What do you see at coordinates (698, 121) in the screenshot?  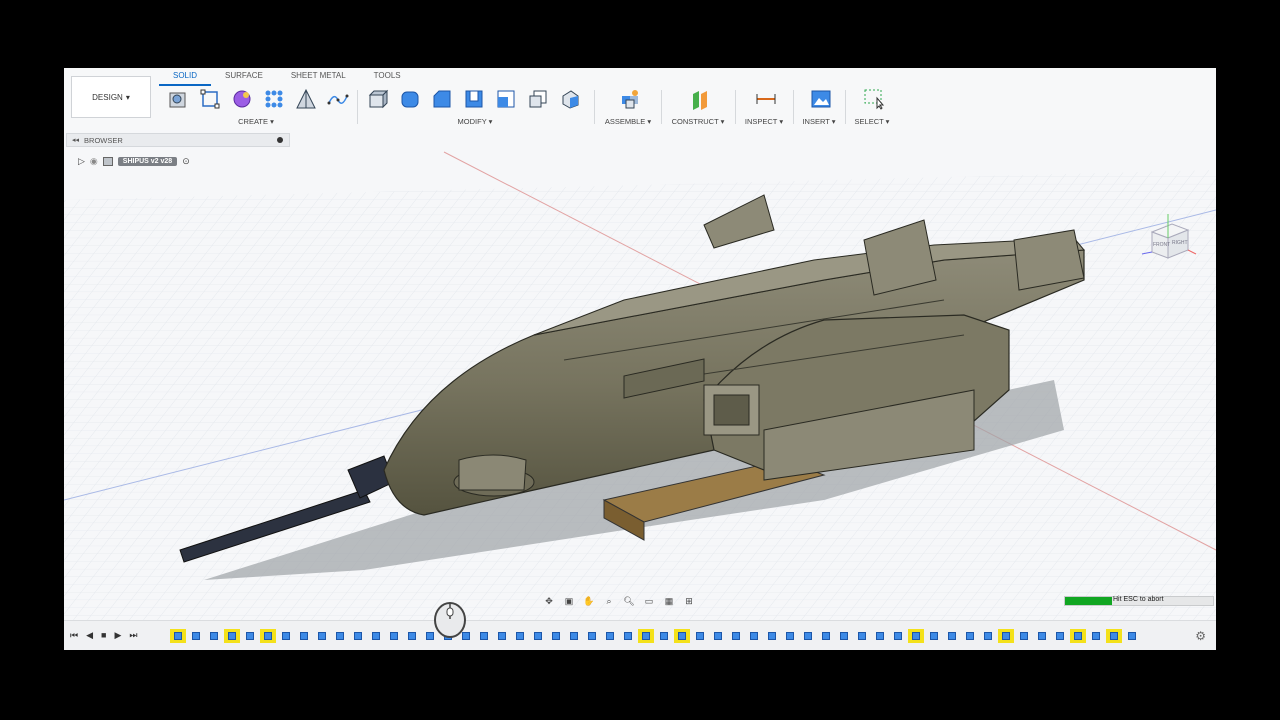 I see `construct-menu: CONSTRUCT ▾` at bounding box center [698, 121].